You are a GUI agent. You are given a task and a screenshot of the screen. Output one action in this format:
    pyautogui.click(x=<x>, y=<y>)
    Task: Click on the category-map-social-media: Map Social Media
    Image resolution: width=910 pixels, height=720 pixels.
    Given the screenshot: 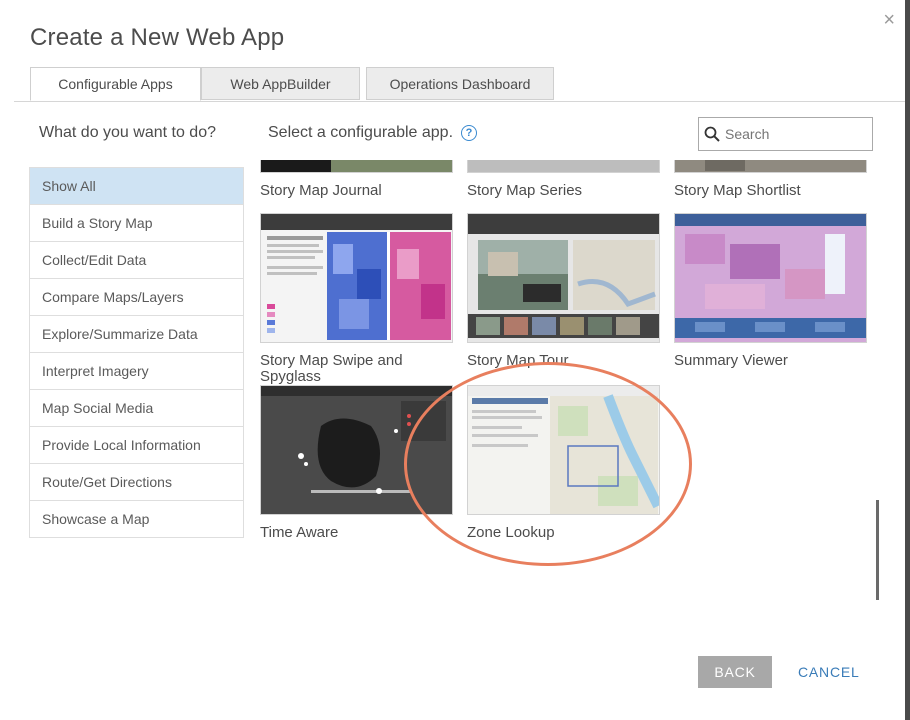 What is the action you would take?
    pyautogui.click(x=136, y=408)
    